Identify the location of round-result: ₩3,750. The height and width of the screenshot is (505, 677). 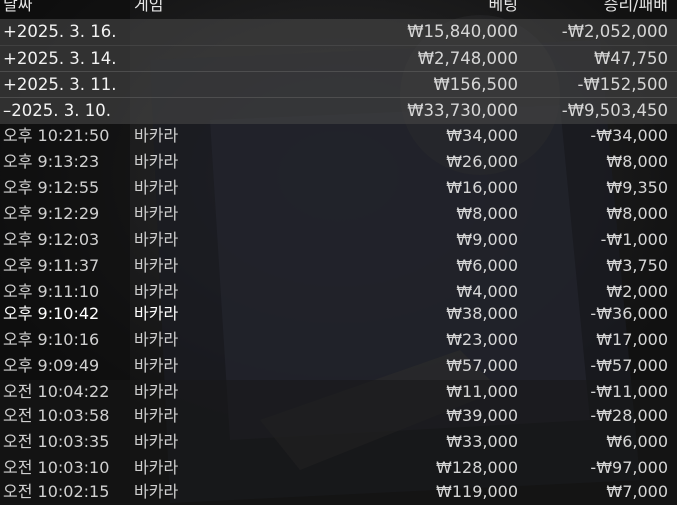
(637, 265).